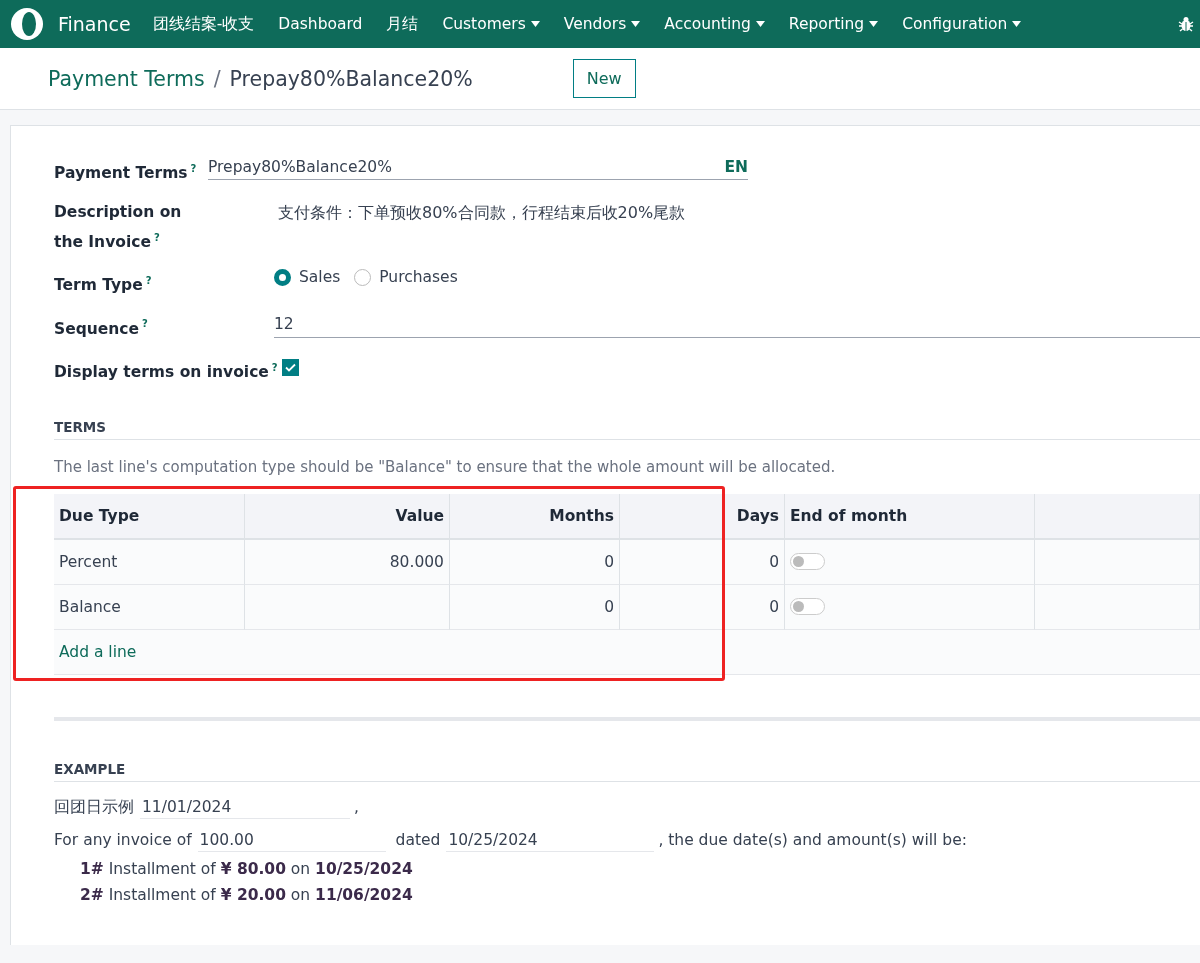  What do you see at coordinates (604, 78) in the screenshot?
I see `new-button: New` at bounding box center [604, 78].